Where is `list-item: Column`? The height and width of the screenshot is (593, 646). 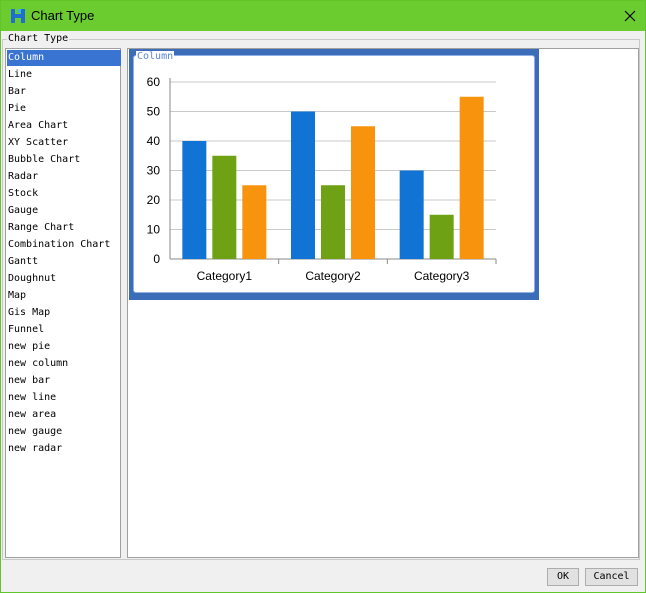 list-item: Column is located at coordinates (64, 58).